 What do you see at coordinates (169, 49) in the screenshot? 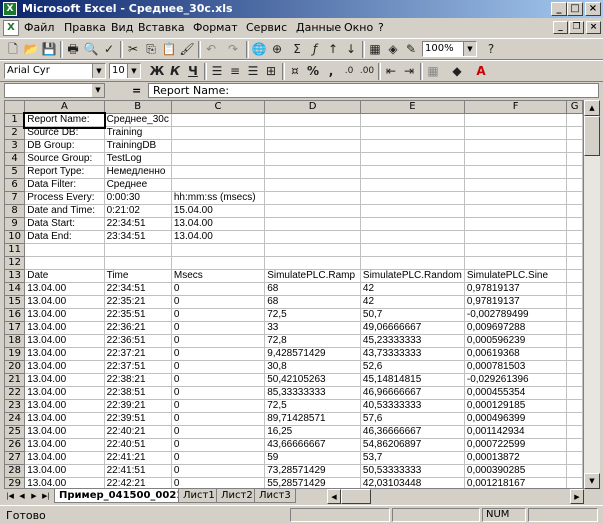
I see `paste-icon: 📋` at bounding box center [169, 49].